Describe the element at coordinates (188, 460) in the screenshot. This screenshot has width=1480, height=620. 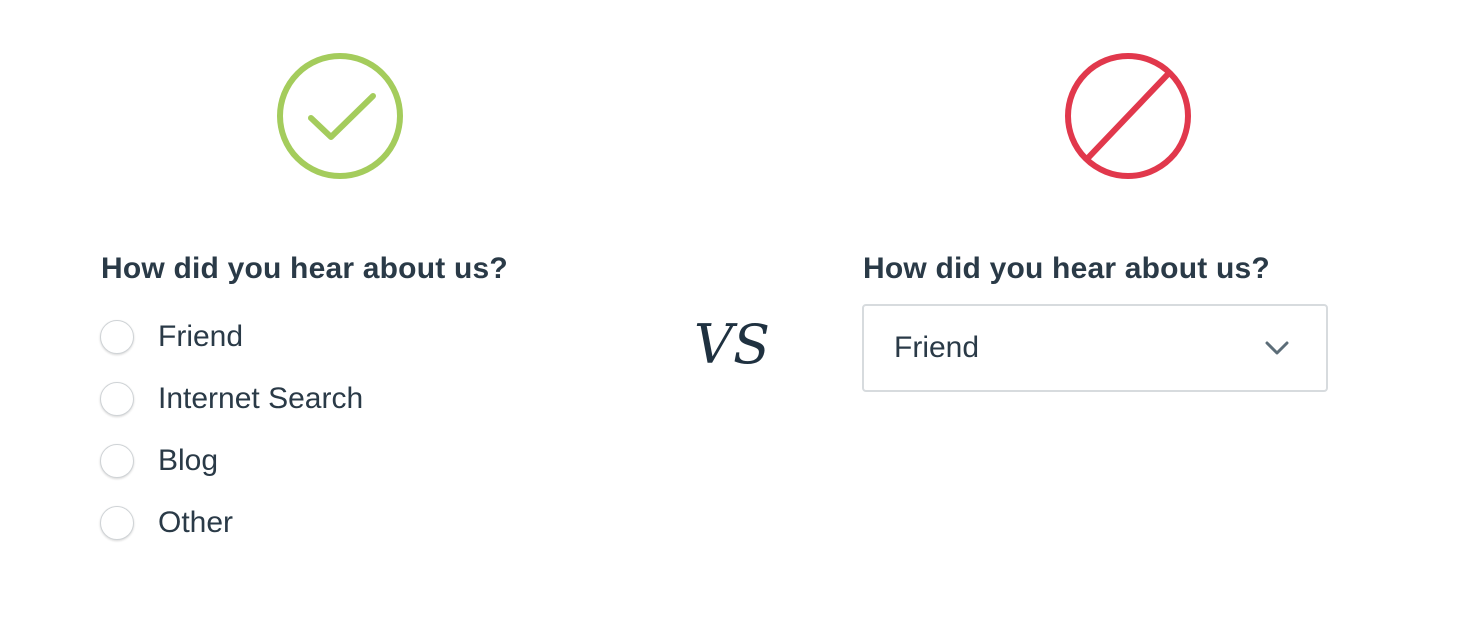
I see `radio-option-label: Blog` at that location.